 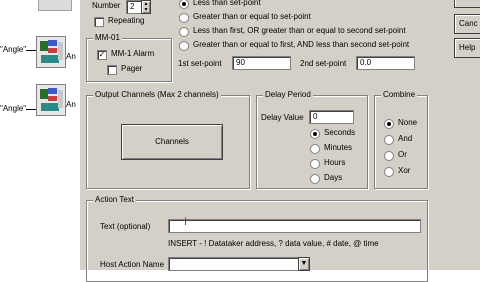 I want to click on action-text-title: Action Text, so click(x=114, y=199).